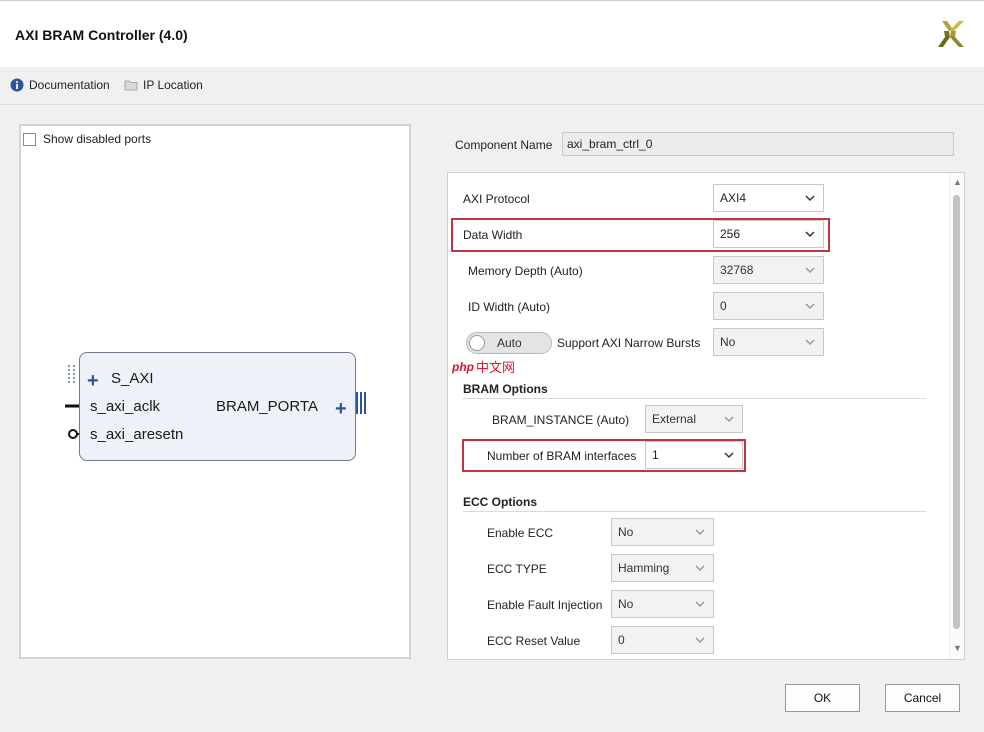 The image size is (984, 732). What do you see at coordinates (644, 568) in the screenshot?
I see `ecc-type-value: Hamming` at bounding box center [644, 568].